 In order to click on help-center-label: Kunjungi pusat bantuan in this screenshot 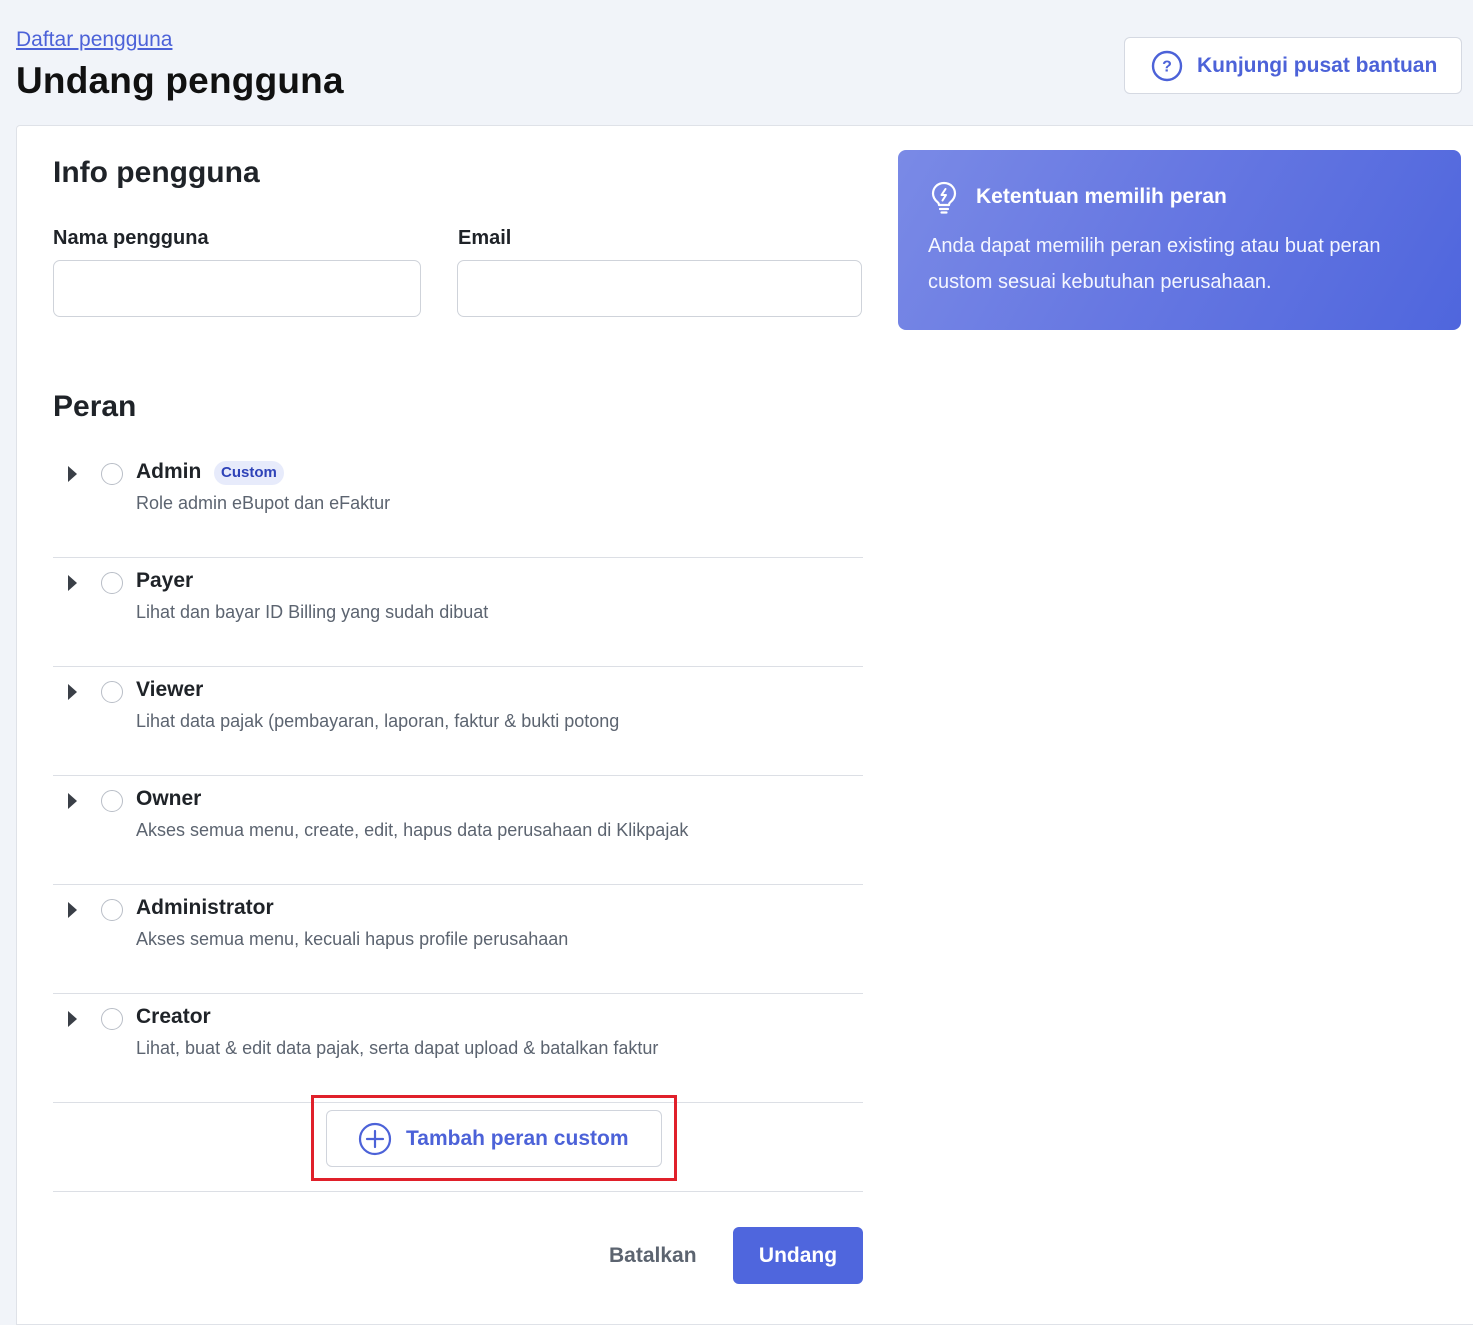, I will do `click(1317, 65)`.